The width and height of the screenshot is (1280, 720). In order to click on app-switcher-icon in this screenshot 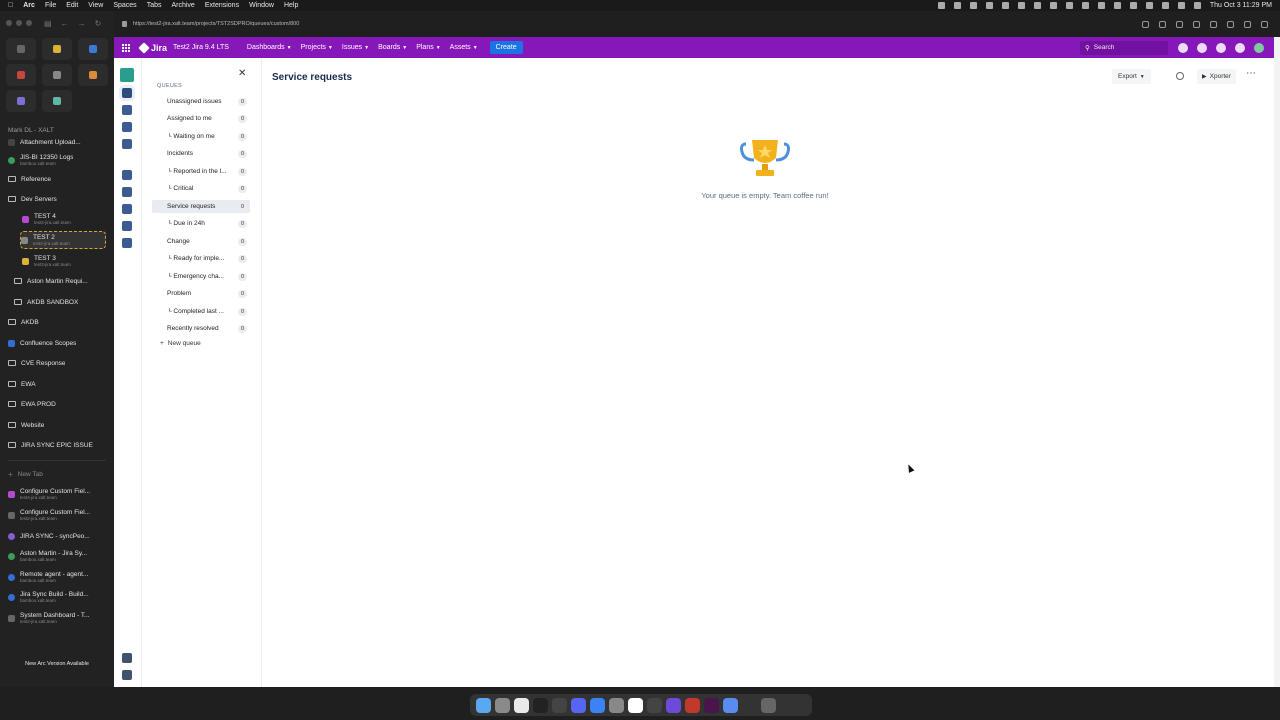, I will do `click(126, 47)`.